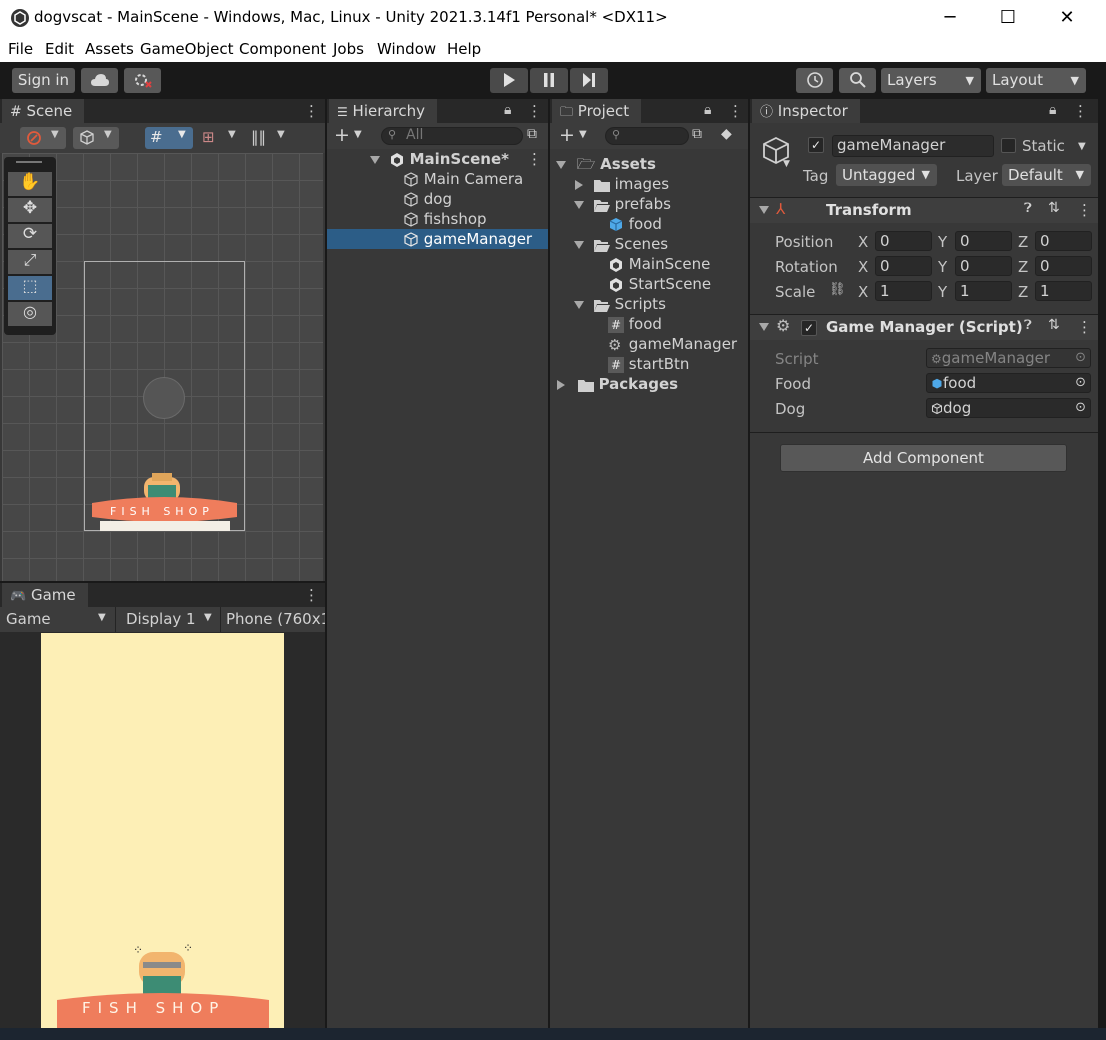 This screenshot has height=1040, width=1106. Describe the element at coordinates (809, 328) in the screenshot. I see `component-enabled-checkbox: ✓` at that location.